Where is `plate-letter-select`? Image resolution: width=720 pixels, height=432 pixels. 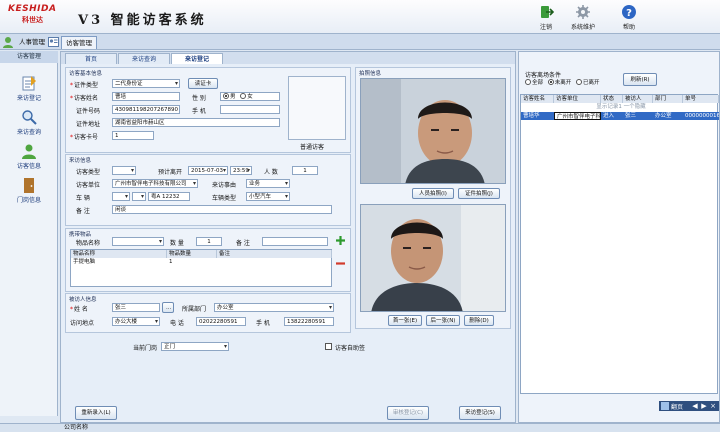
plate-letter-select is located at coordinates (139, 196).